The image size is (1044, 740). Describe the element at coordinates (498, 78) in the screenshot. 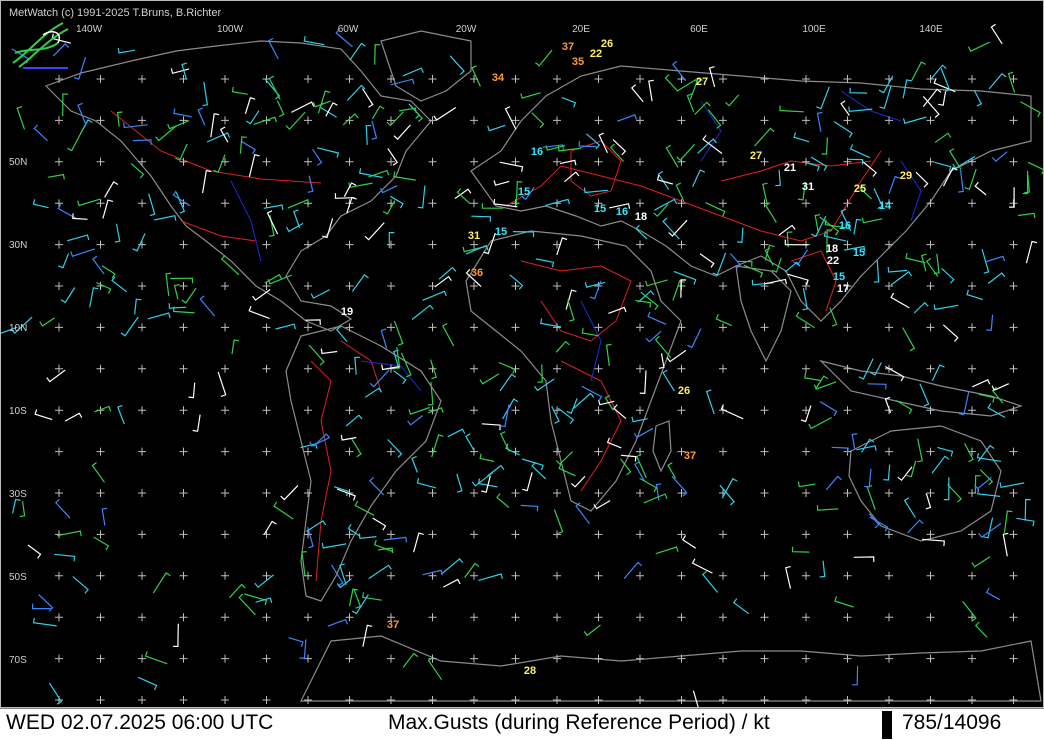

I see `gust-value-label: 34` at that location.